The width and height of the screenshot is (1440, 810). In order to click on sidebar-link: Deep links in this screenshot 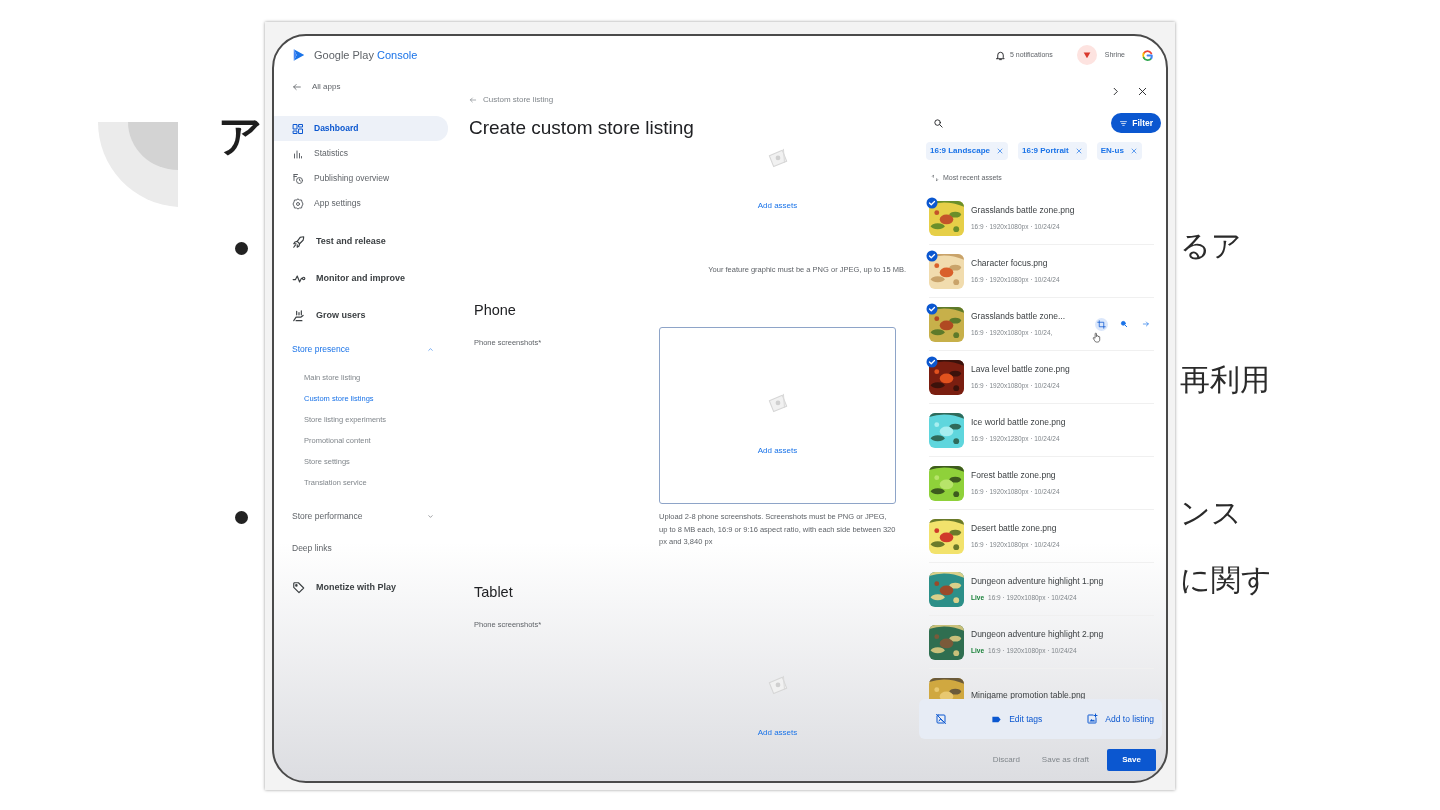, I will do `click(361, 548)`.